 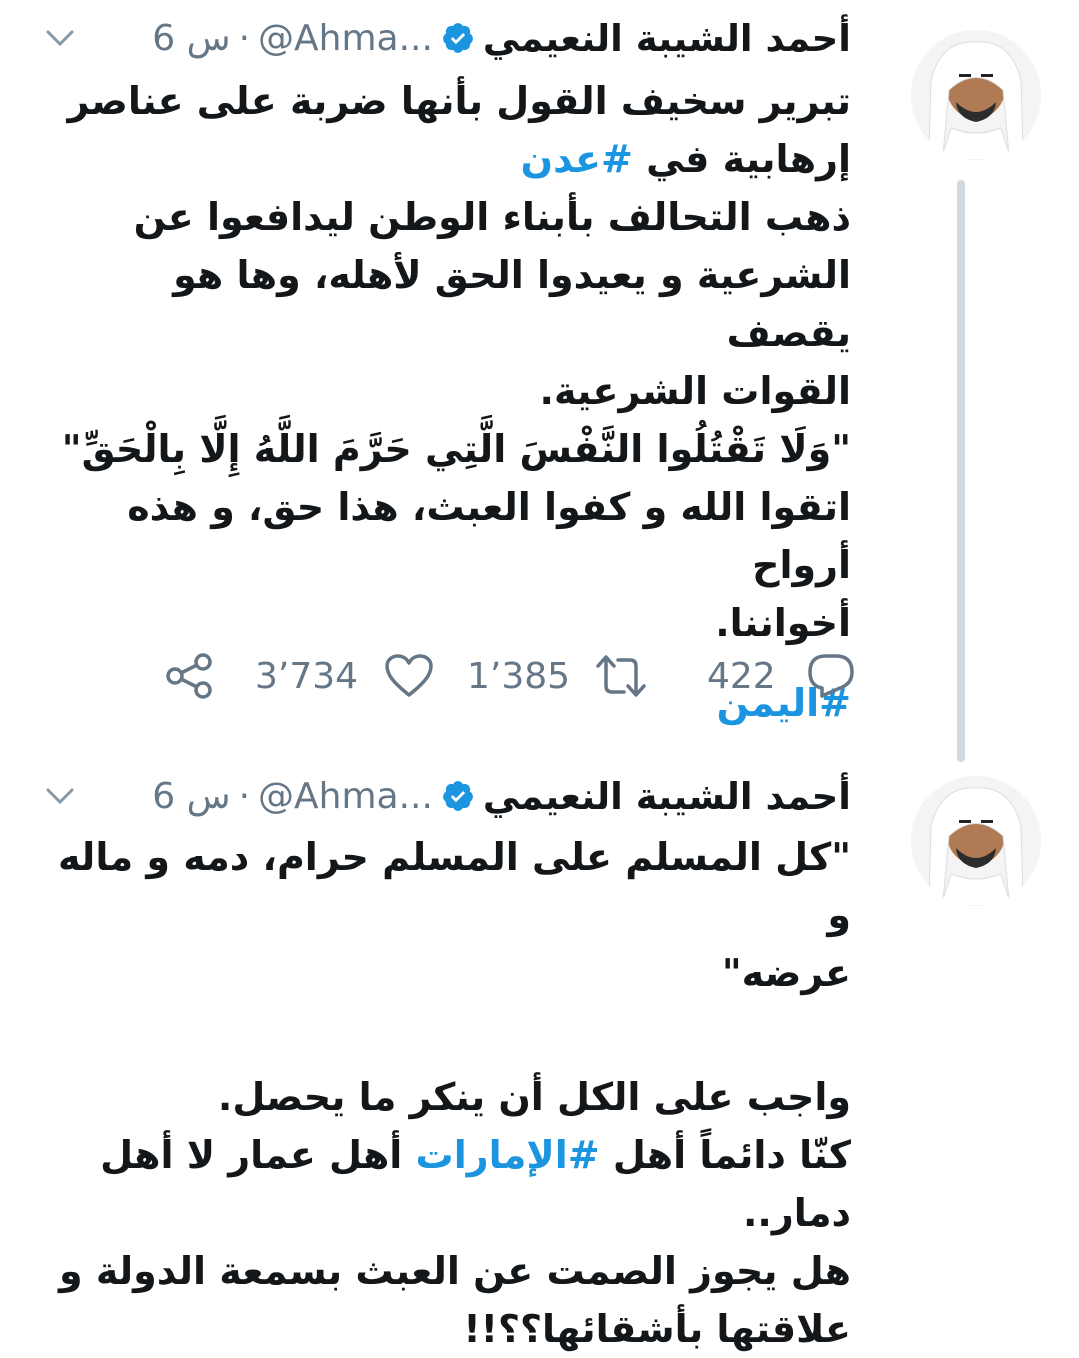 I want to click on share-icon, so click(x=189, y=676).